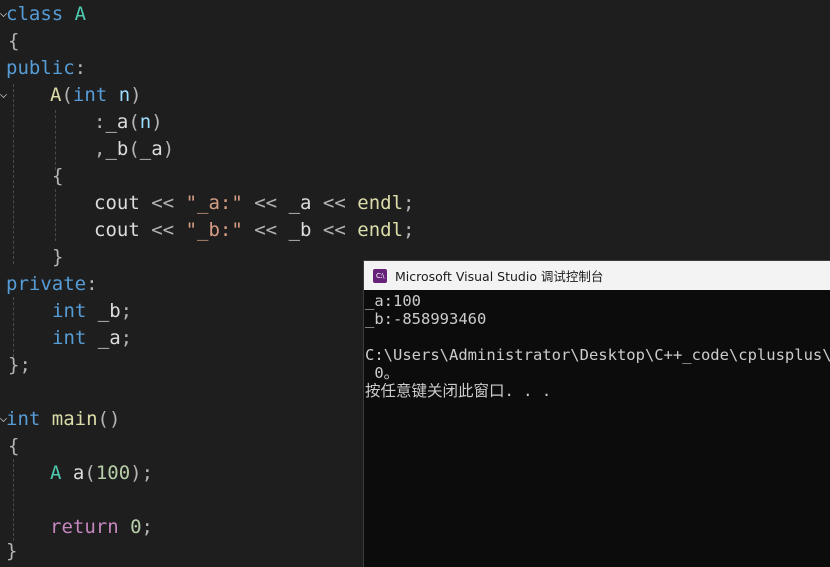 The width and height of the screenshot is (830, 567). I want to click on console-titlebar: C:\ Microsoft Visual Studio 调试控制台, so click(597, 275).